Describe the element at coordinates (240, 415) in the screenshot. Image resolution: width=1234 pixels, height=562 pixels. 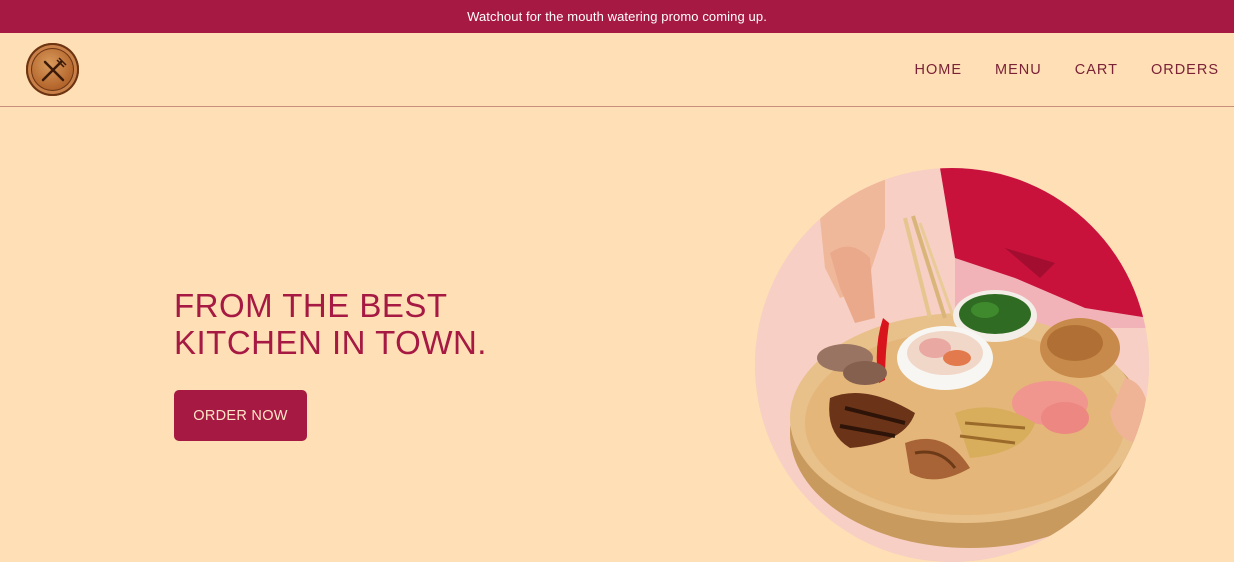
I see `order-now-button: ORDER NOW` at that location.